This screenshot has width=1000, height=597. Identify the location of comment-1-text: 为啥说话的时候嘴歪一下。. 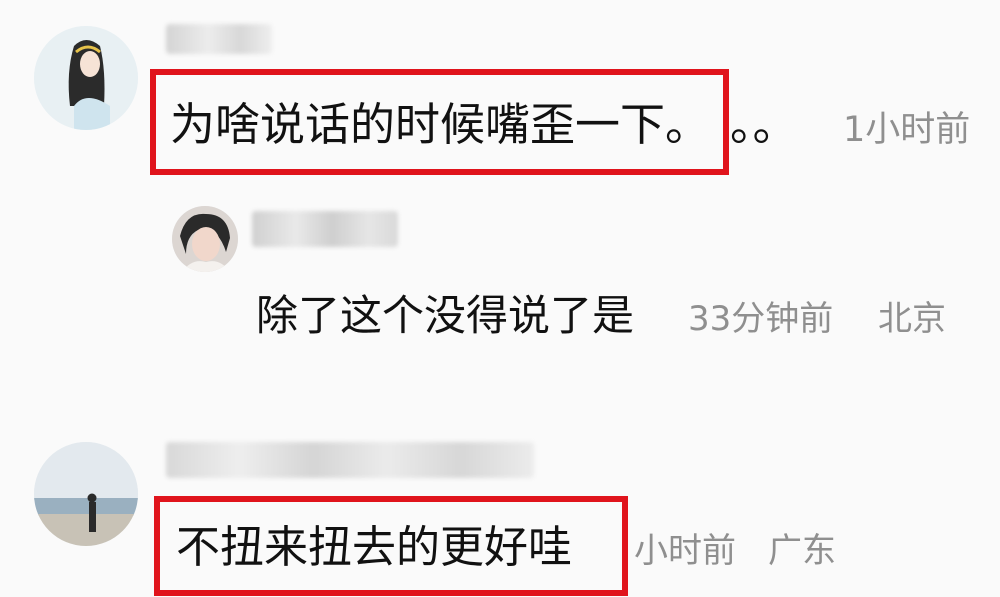
(440, 124).